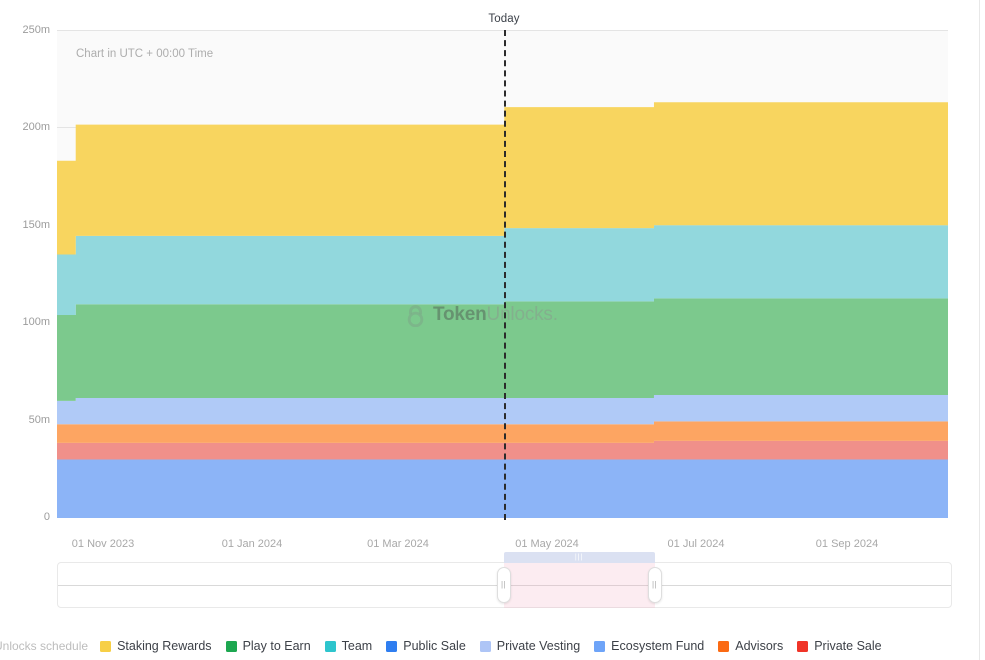 This screenshot has height=660, width=985. I want to click on drag-bar-grip-icon: |||, so click(579, 557).